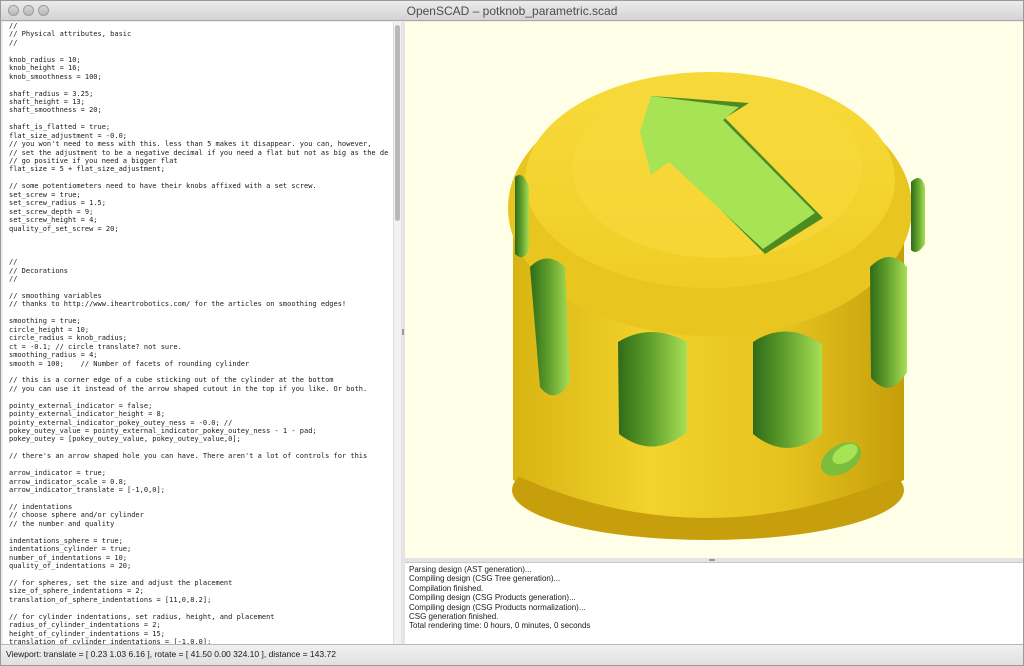 Image resolution: width=1024 pixels, height=666 pixels. I want to click on code-line: smoothing = true;, so click(199, 321).